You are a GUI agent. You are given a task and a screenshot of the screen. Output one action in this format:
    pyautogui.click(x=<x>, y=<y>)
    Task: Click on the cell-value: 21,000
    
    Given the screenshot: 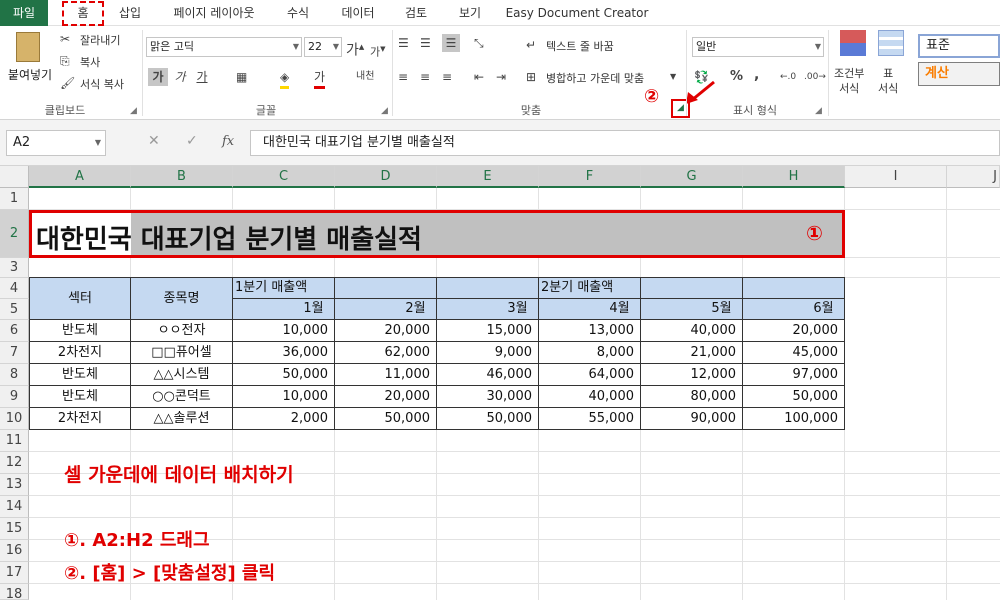 What is the action you would take?
    pyautogui.click(x=692, y=353)
    